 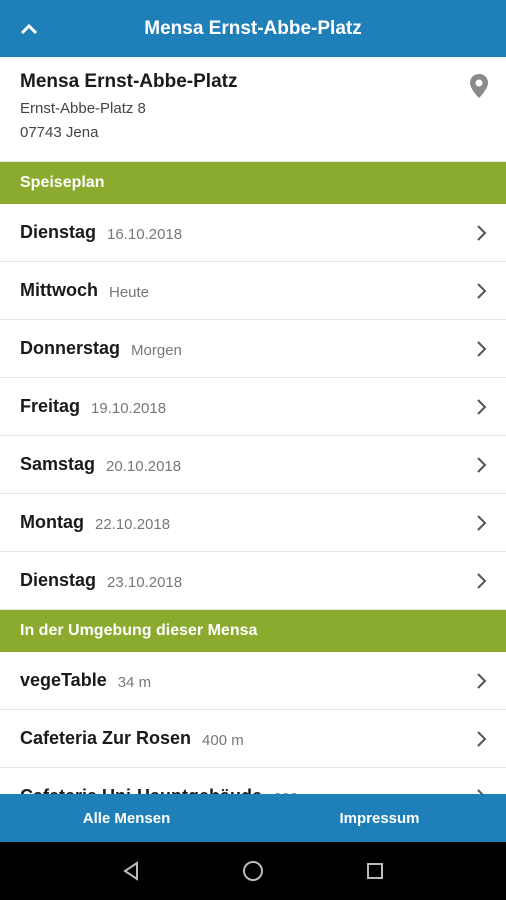 I want to click on app-bar: Mensa Ernst-Abbe-Platz, so click(x=253, y=28).